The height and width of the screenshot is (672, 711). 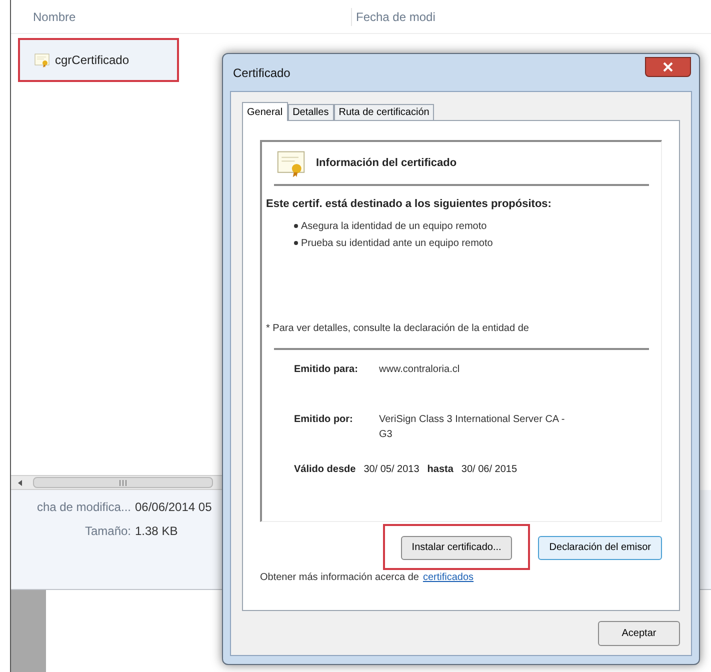 I want to click on column-header: Nombre, so click(x=192, y=17).